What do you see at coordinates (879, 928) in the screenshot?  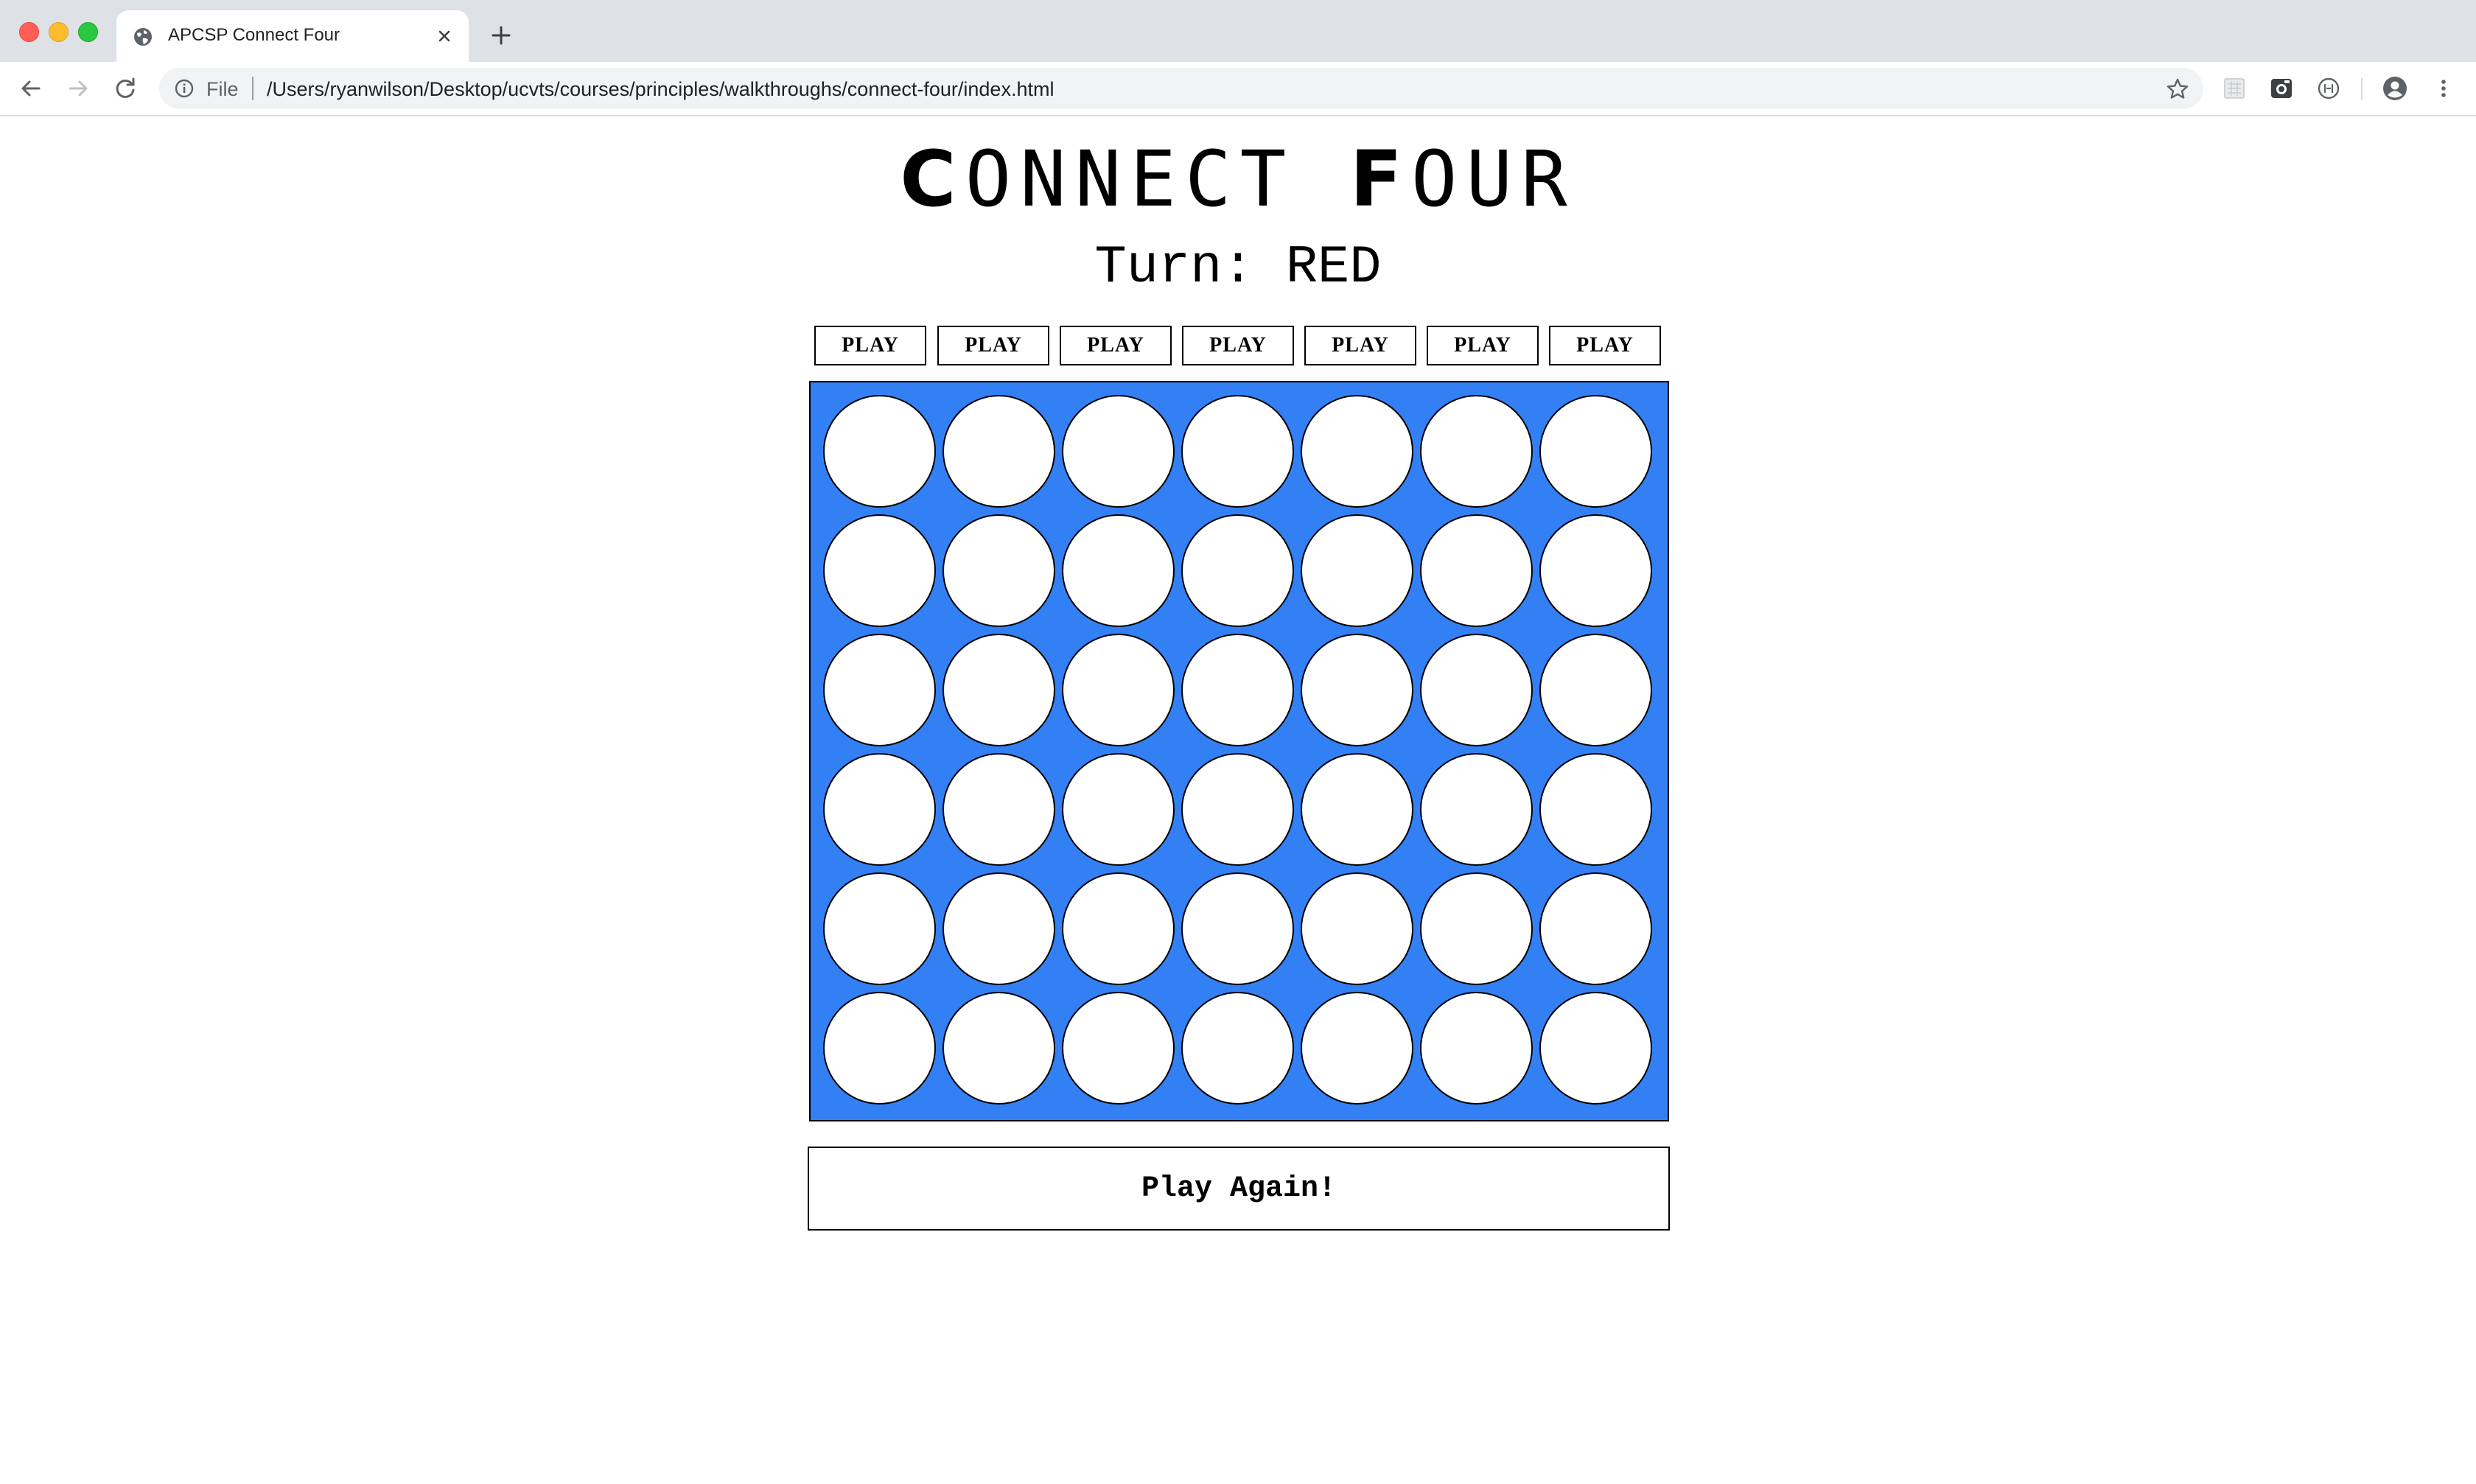 I see `board-cell-r5-c1` at bounding box center [879, 928].